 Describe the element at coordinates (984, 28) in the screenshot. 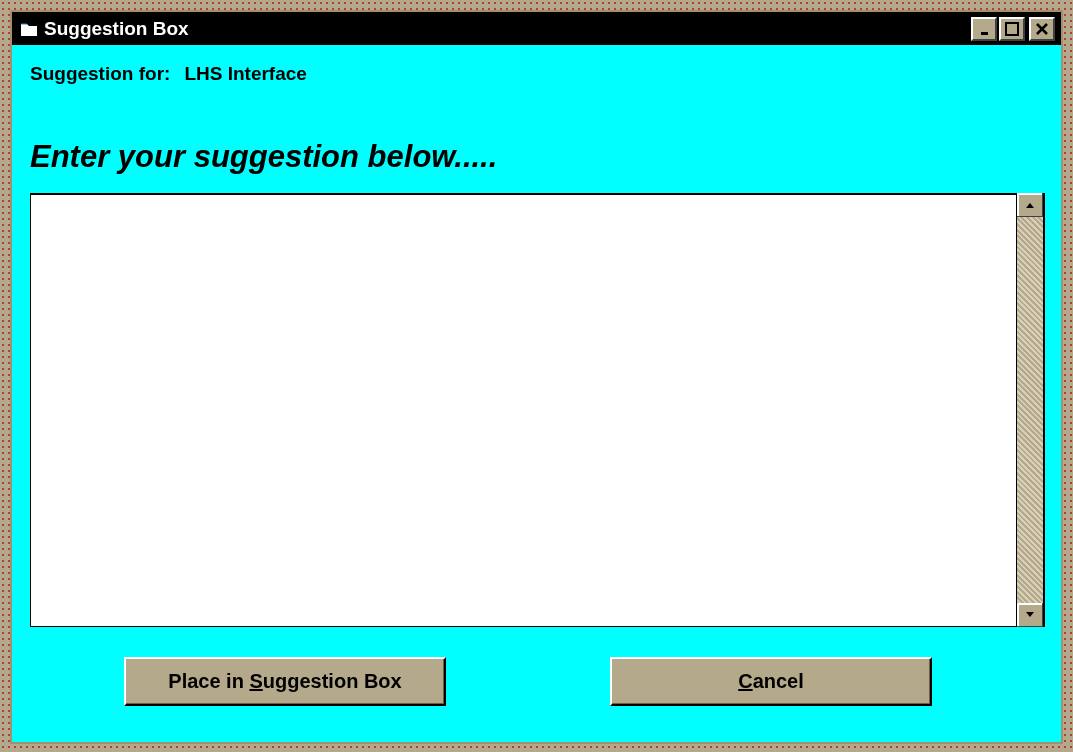

I see `minimize-button` at that location.